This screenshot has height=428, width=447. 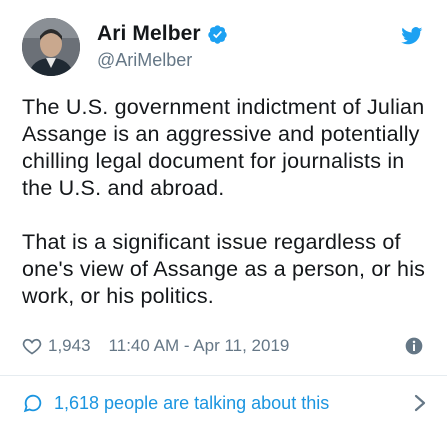 I want to click on timestamp: 11:40 AM - Apr 11, 2019, so click(x=199, y=346).